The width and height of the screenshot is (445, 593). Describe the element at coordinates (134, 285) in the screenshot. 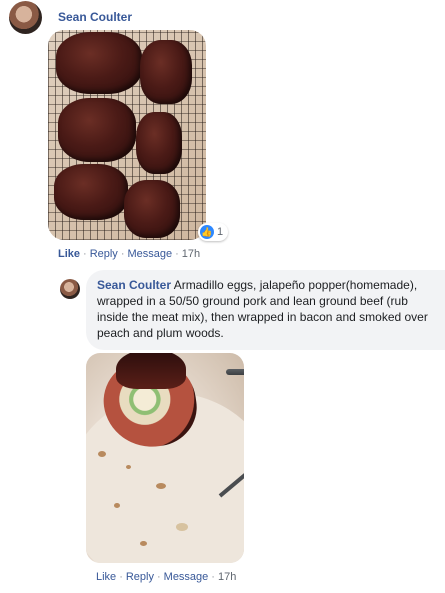

I see `reply-author-name: Sean Coulter` at that location.